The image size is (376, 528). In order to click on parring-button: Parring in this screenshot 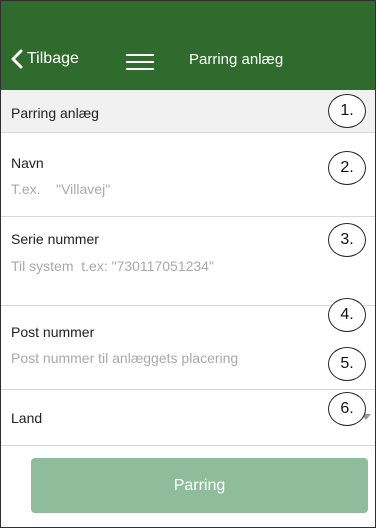, I will do `click(199, 485)`.